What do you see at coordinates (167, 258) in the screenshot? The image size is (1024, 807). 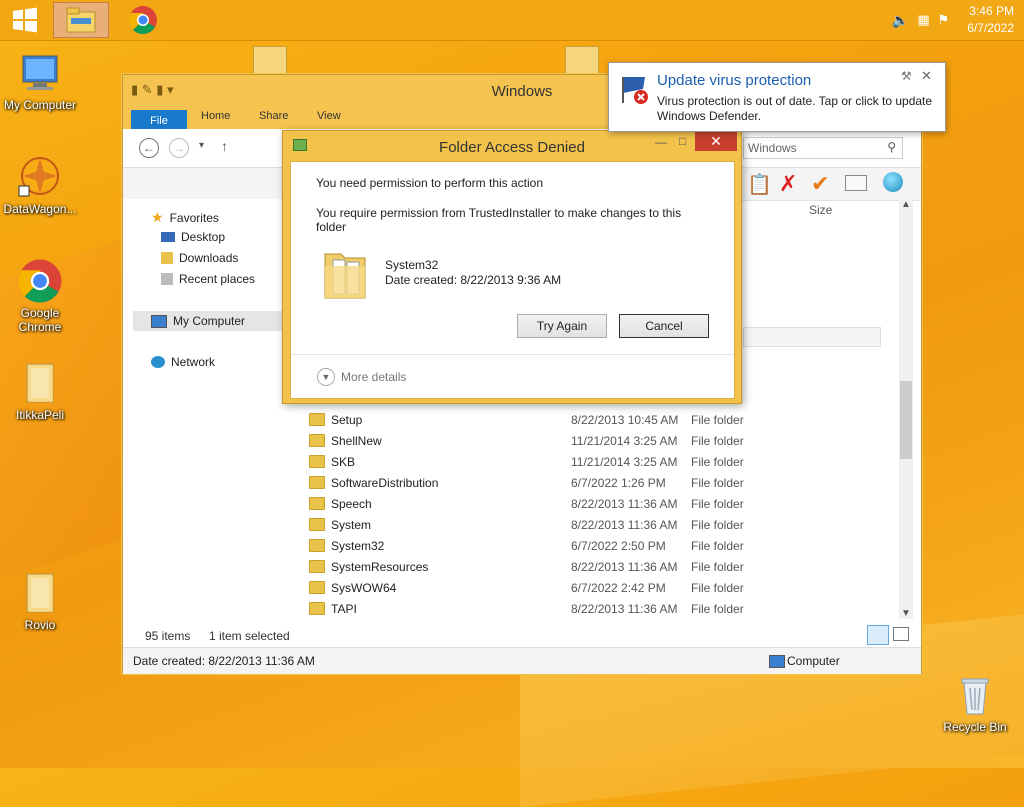 I see `downloads-icon` at bounding box center [167, 258].